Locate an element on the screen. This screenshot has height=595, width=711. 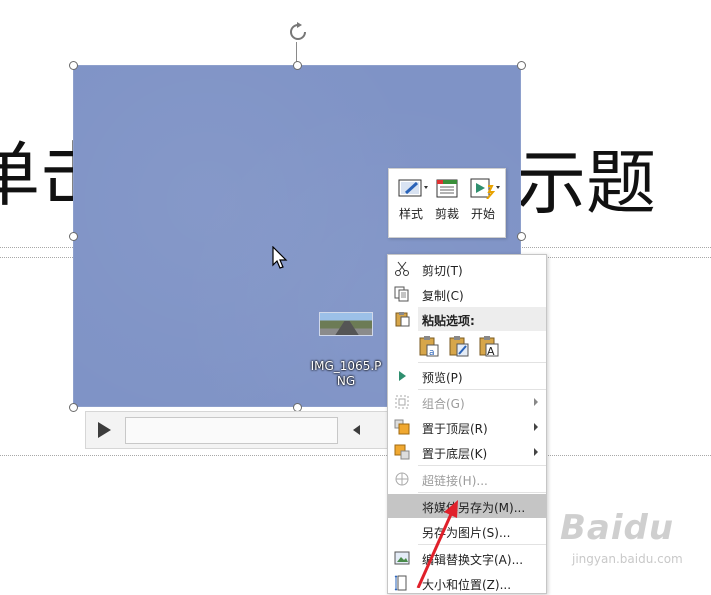
playback-start-button: 开始 is located at coordinates (483, 202).